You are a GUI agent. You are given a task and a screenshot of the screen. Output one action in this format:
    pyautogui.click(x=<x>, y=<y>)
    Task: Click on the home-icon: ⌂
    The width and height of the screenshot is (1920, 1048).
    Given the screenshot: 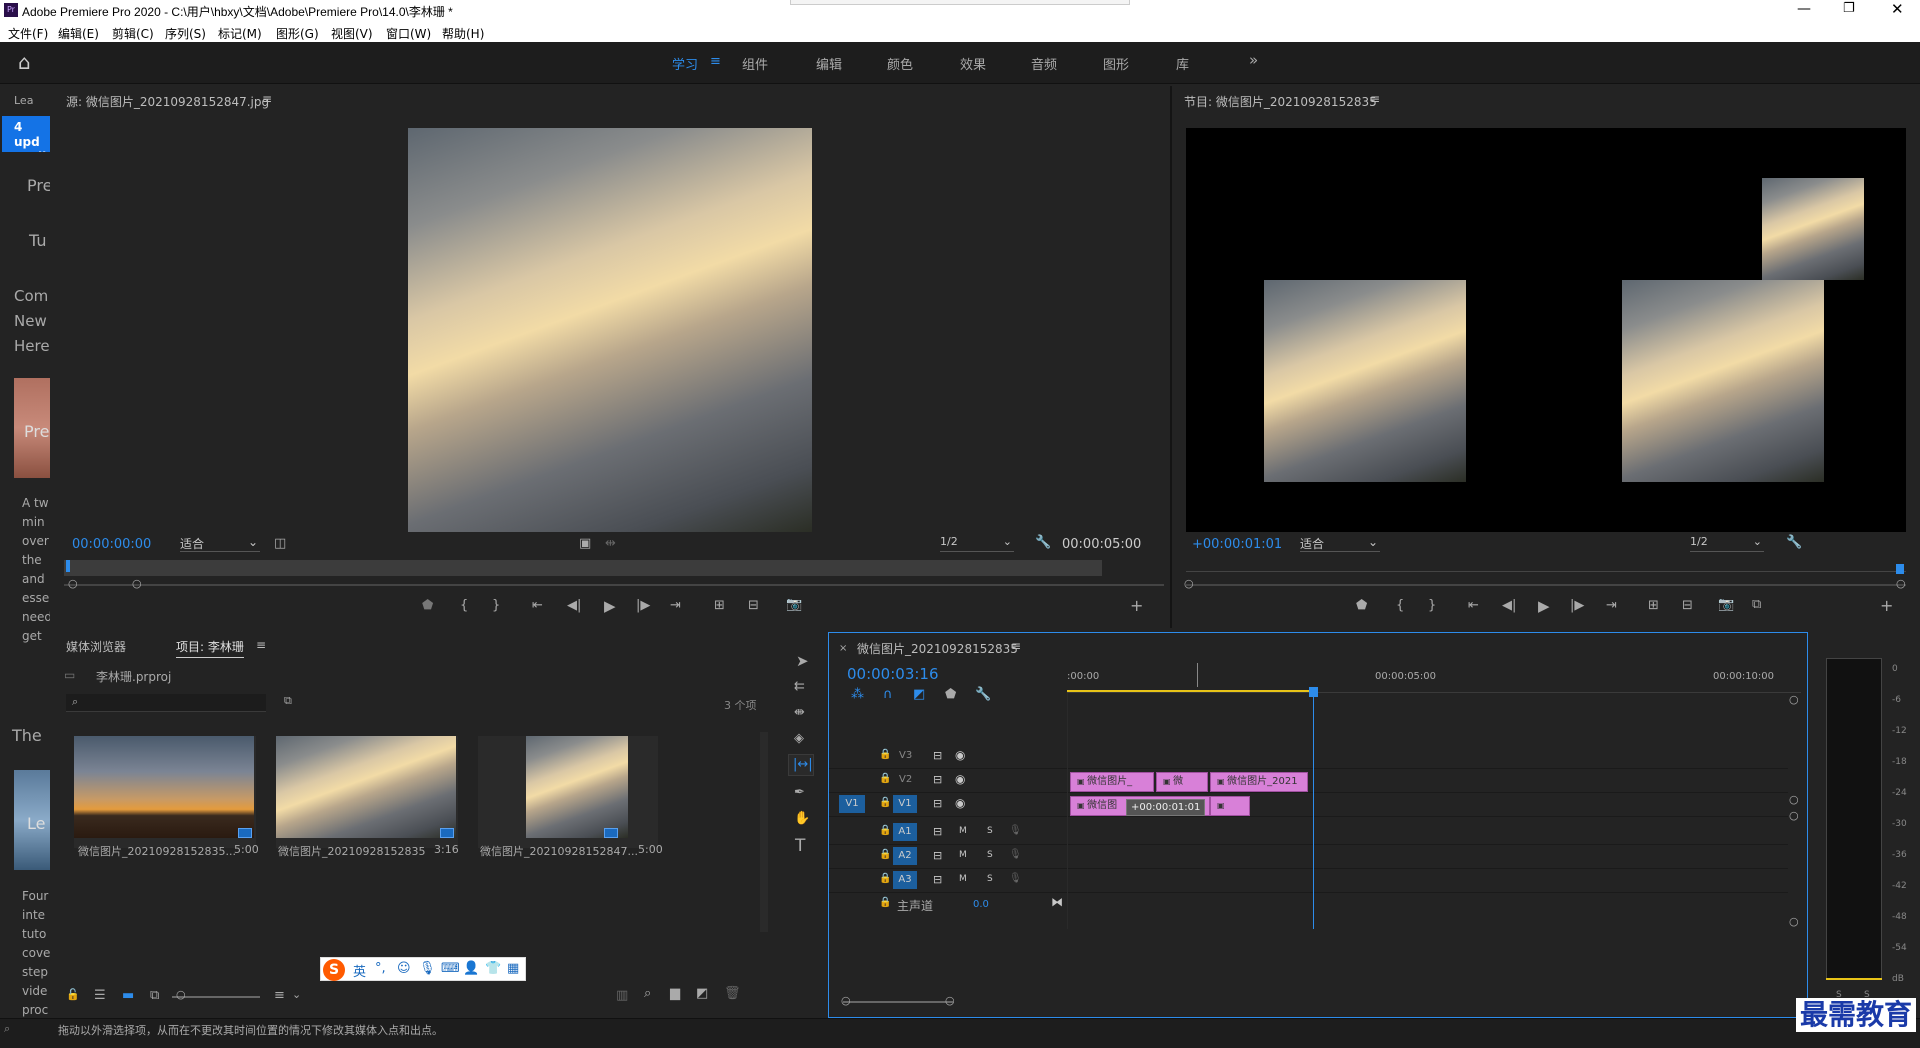 What is the action you would take?
    pyautogui.click(x=24, y=62)
    